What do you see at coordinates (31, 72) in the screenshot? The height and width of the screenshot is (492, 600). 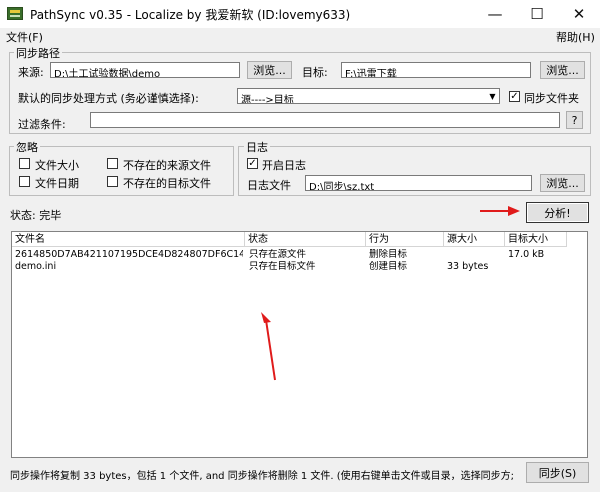 I see `source-label: 来源:` at bounding box center [31, 72].